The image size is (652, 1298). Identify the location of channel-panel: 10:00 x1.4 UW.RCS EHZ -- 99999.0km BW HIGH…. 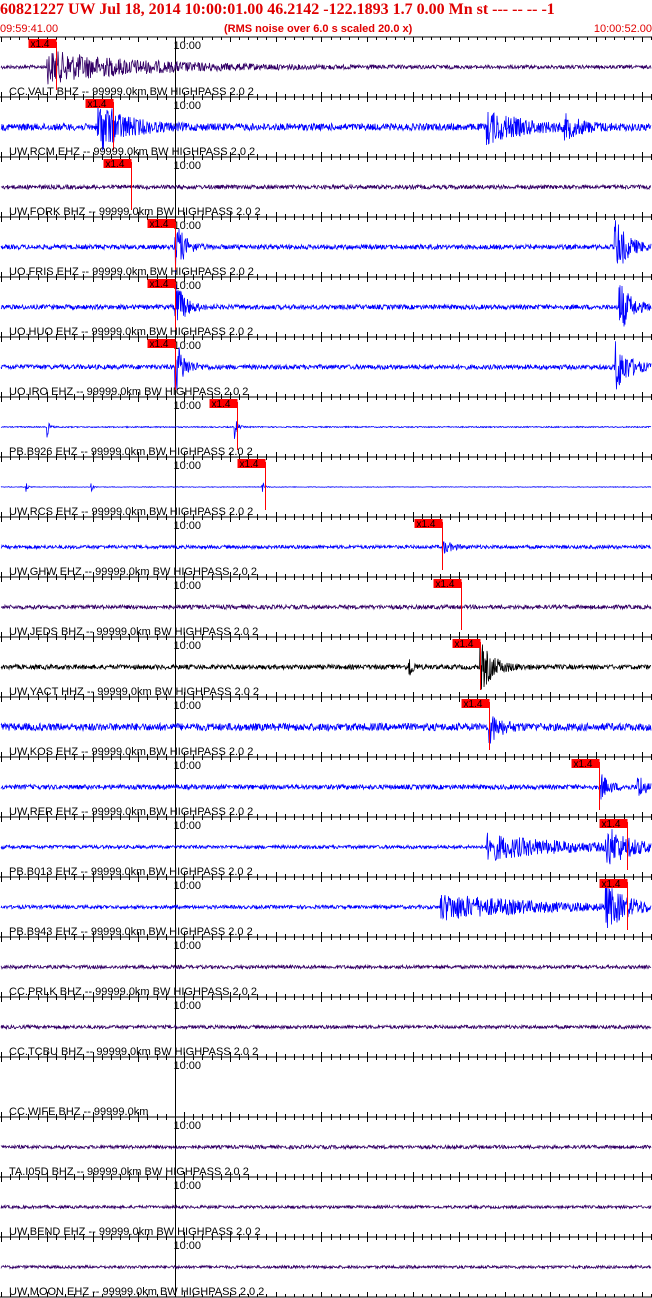
(326, 487).